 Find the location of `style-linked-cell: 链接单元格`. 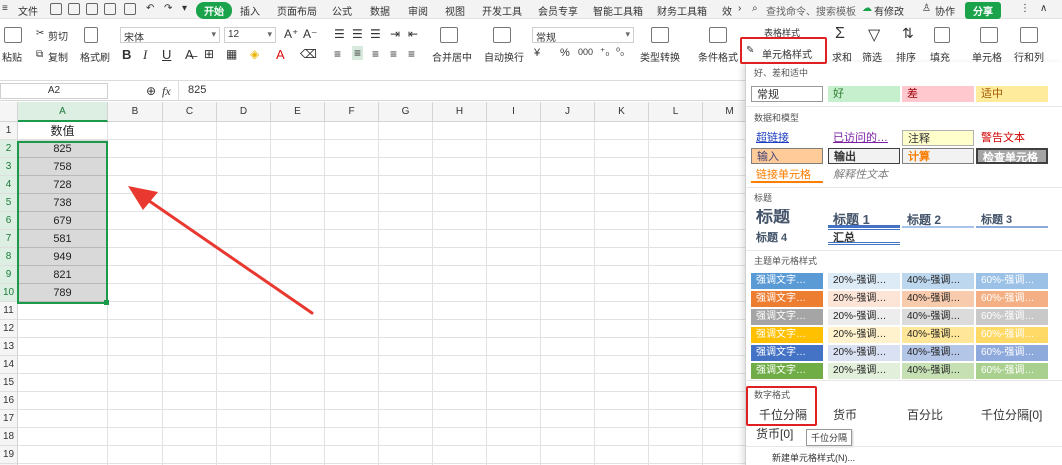

style-linked-cell: 链接单元格 is located at coordinates (787, 175).